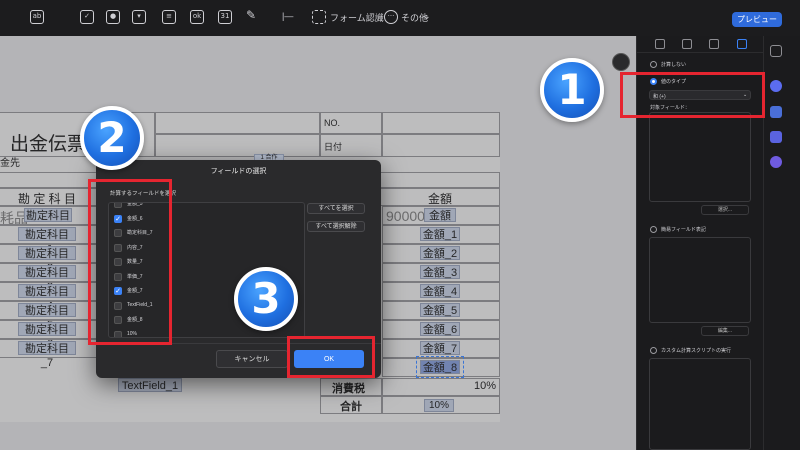 The image size is (800, 450). What do you see at coordinates (197, 17) in the screenshot?
I see `button-tool-icon: ok` at bounding box center [197, 17].